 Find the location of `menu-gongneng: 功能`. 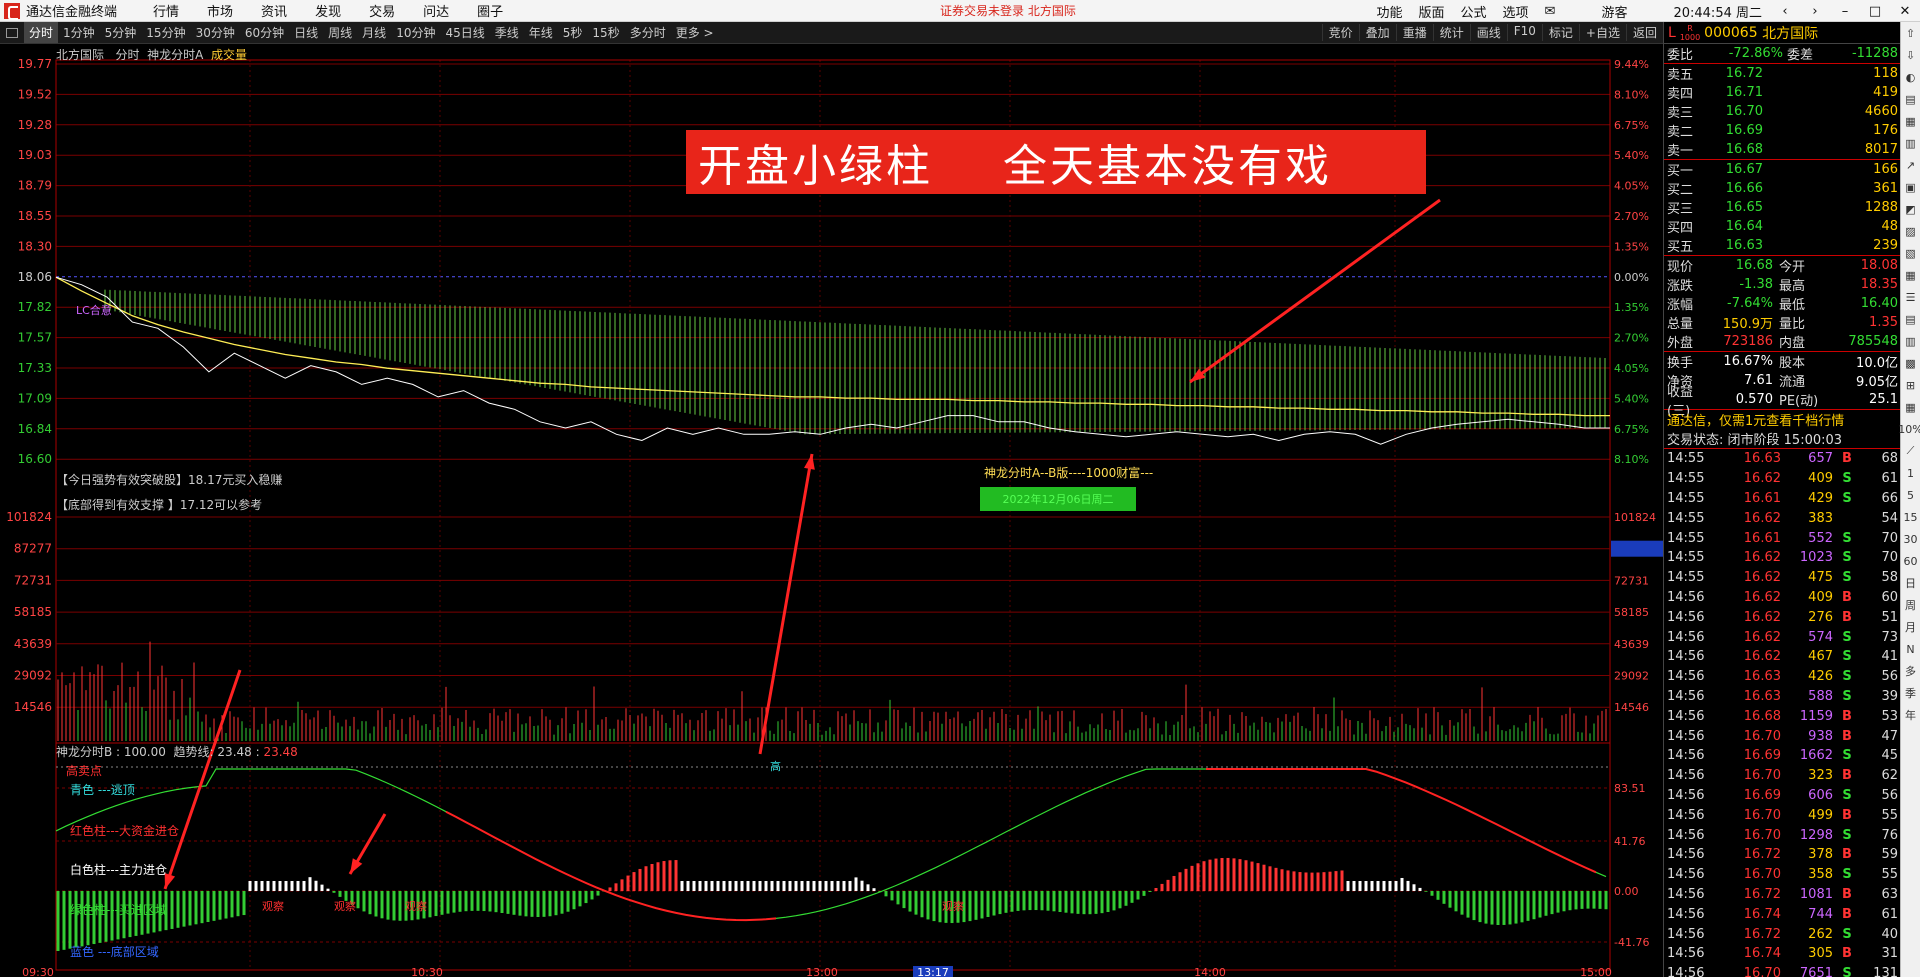

menu-gongneng: 功能 is located at coordinates (1389, 11).